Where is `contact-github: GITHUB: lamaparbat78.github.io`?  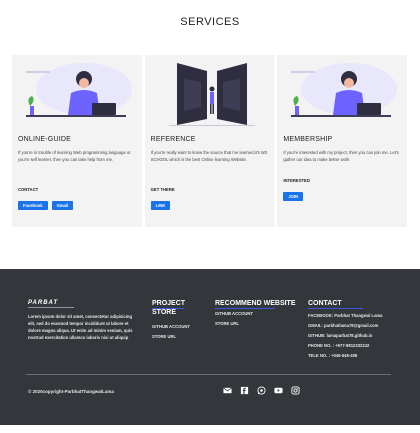 contact-github: GITHUB: lamaparbat78.github.io is located at coordinates (340, 335).